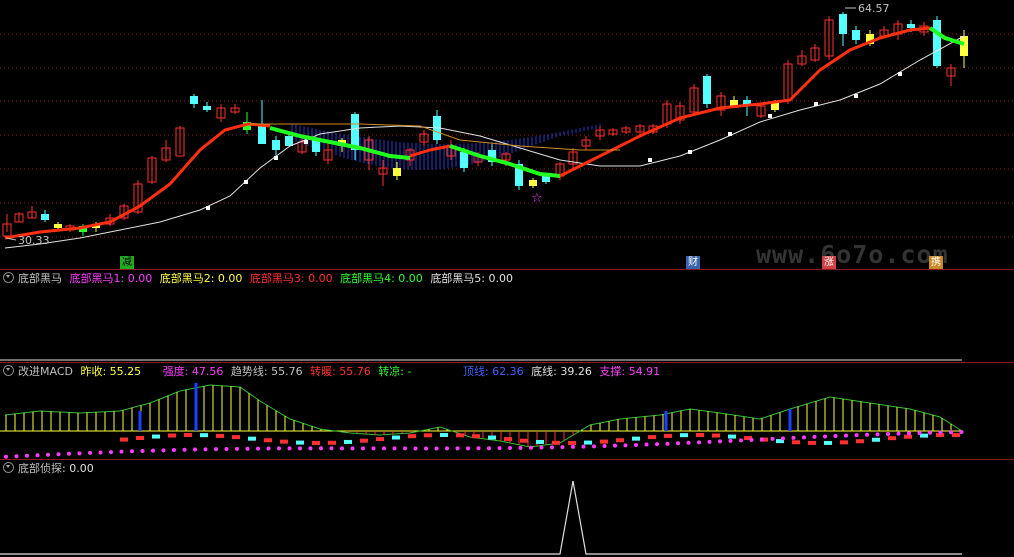  What do you see at coordinates (481, 517) in the screenshot?
I see `pane4-plot` at bounding box center [481, 517].